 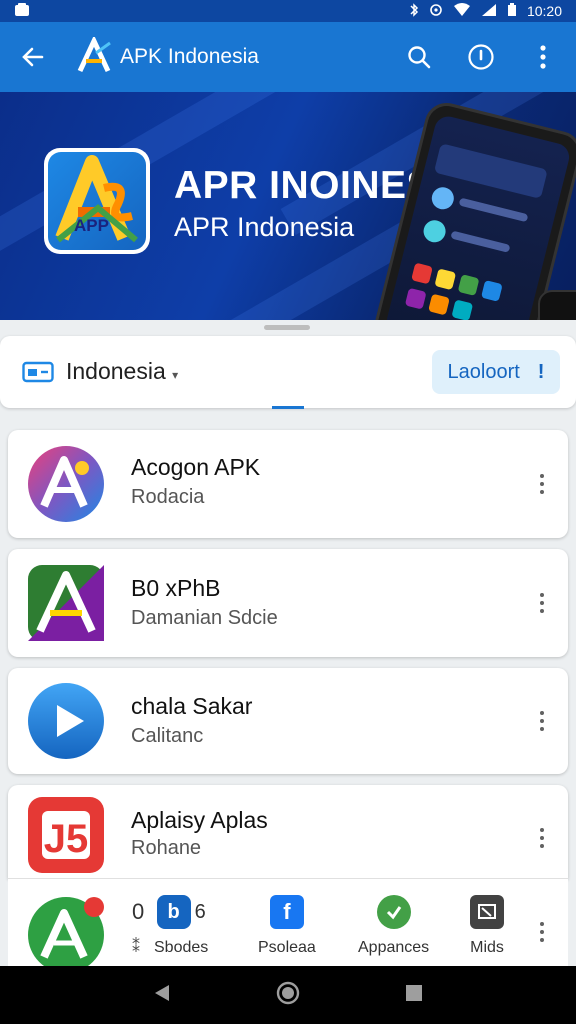 I want to click on system-nav-bar, so click(x=288, y=995).